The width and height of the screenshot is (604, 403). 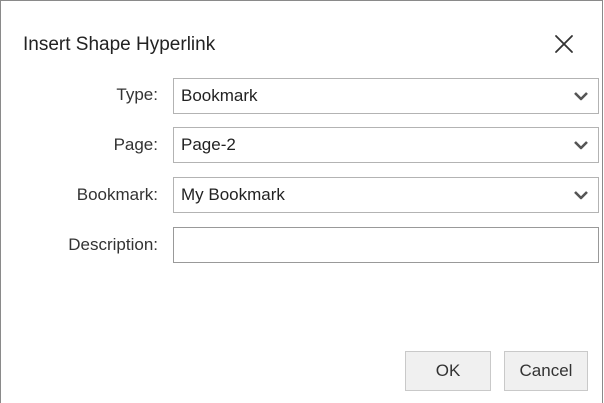 I want to click on bookmark-select-value: My Bookmark, so click(x=233, y=194).